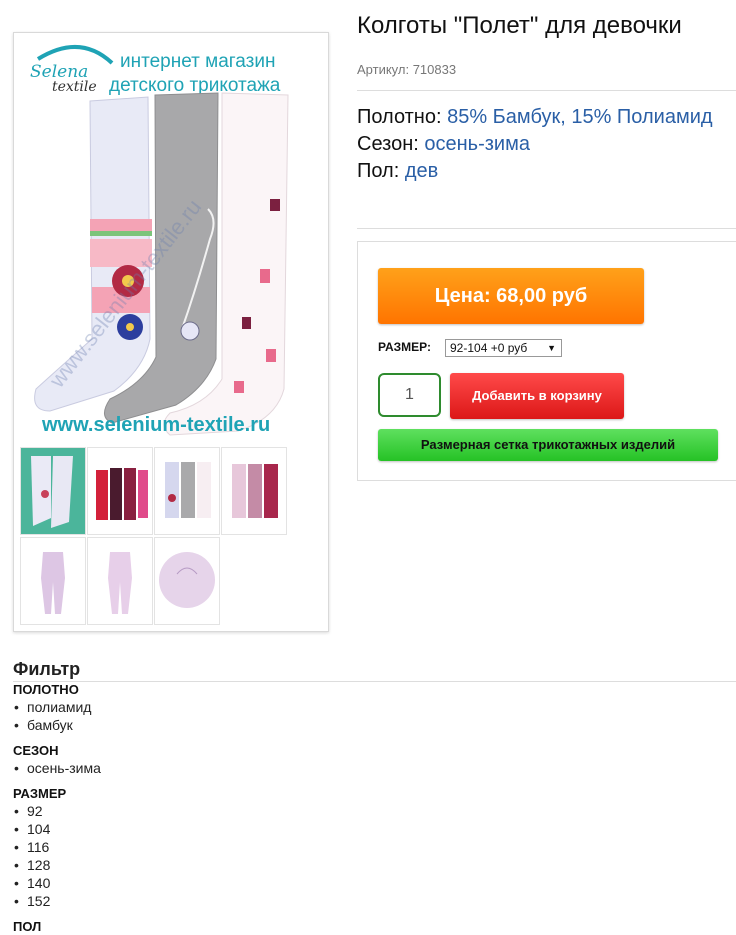 Image resolution: width=736 pixels, height=935 pixels. Describe the element at coordinates (374, 901) in the screenshot. I see `filter-option: 152` at that location.